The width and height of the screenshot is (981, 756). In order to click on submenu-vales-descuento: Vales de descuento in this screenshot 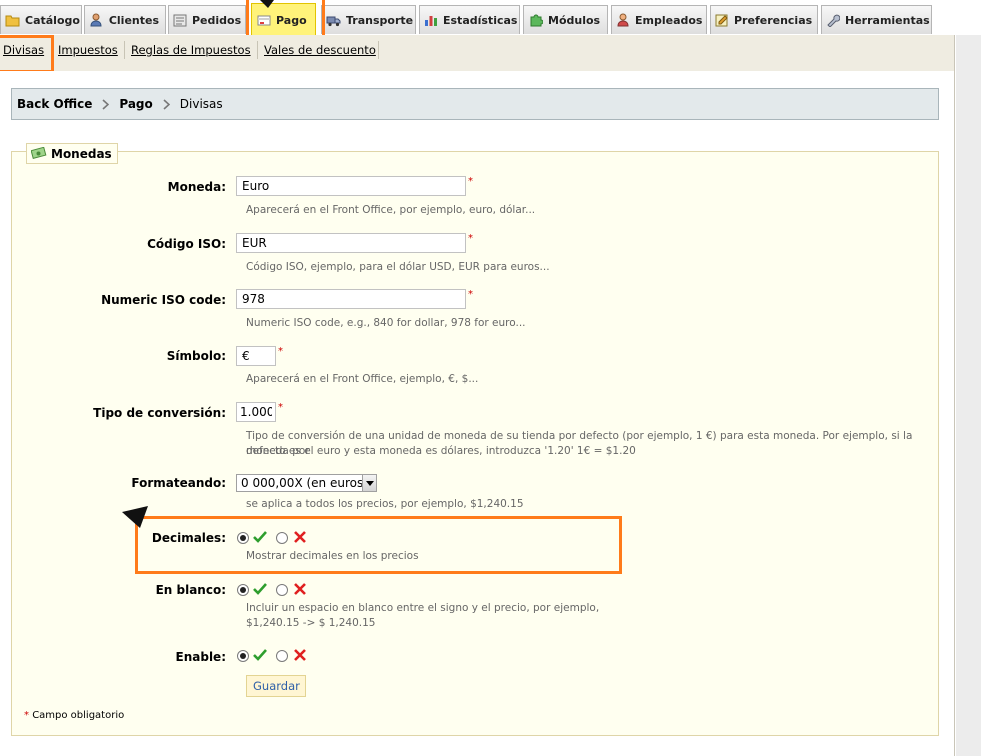, I will do `click(320, 50)`.